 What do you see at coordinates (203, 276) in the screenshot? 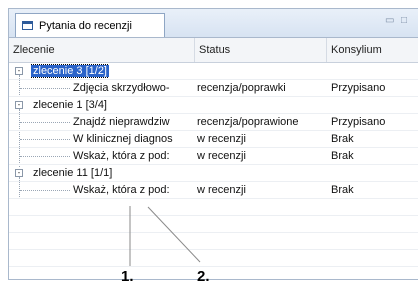
I see `callout-label-2: 2.` at bounding box center [203, 276].